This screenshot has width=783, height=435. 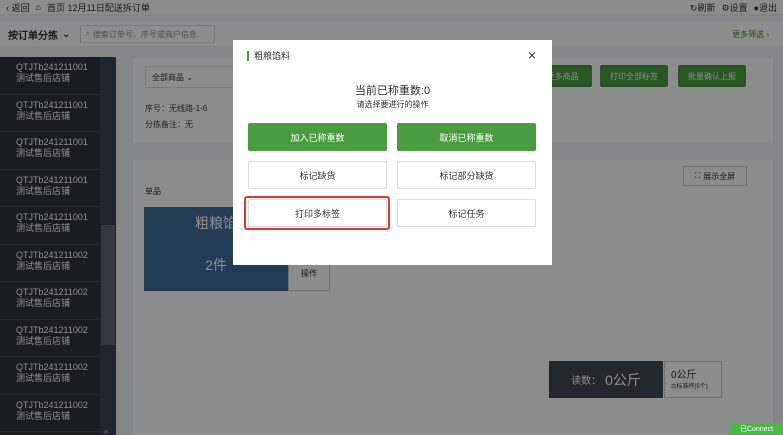 What do you see at coordinates (756, 429) in the screenshot?
I see `connect-badge: 已Connect` at bounding box center [756, 429].